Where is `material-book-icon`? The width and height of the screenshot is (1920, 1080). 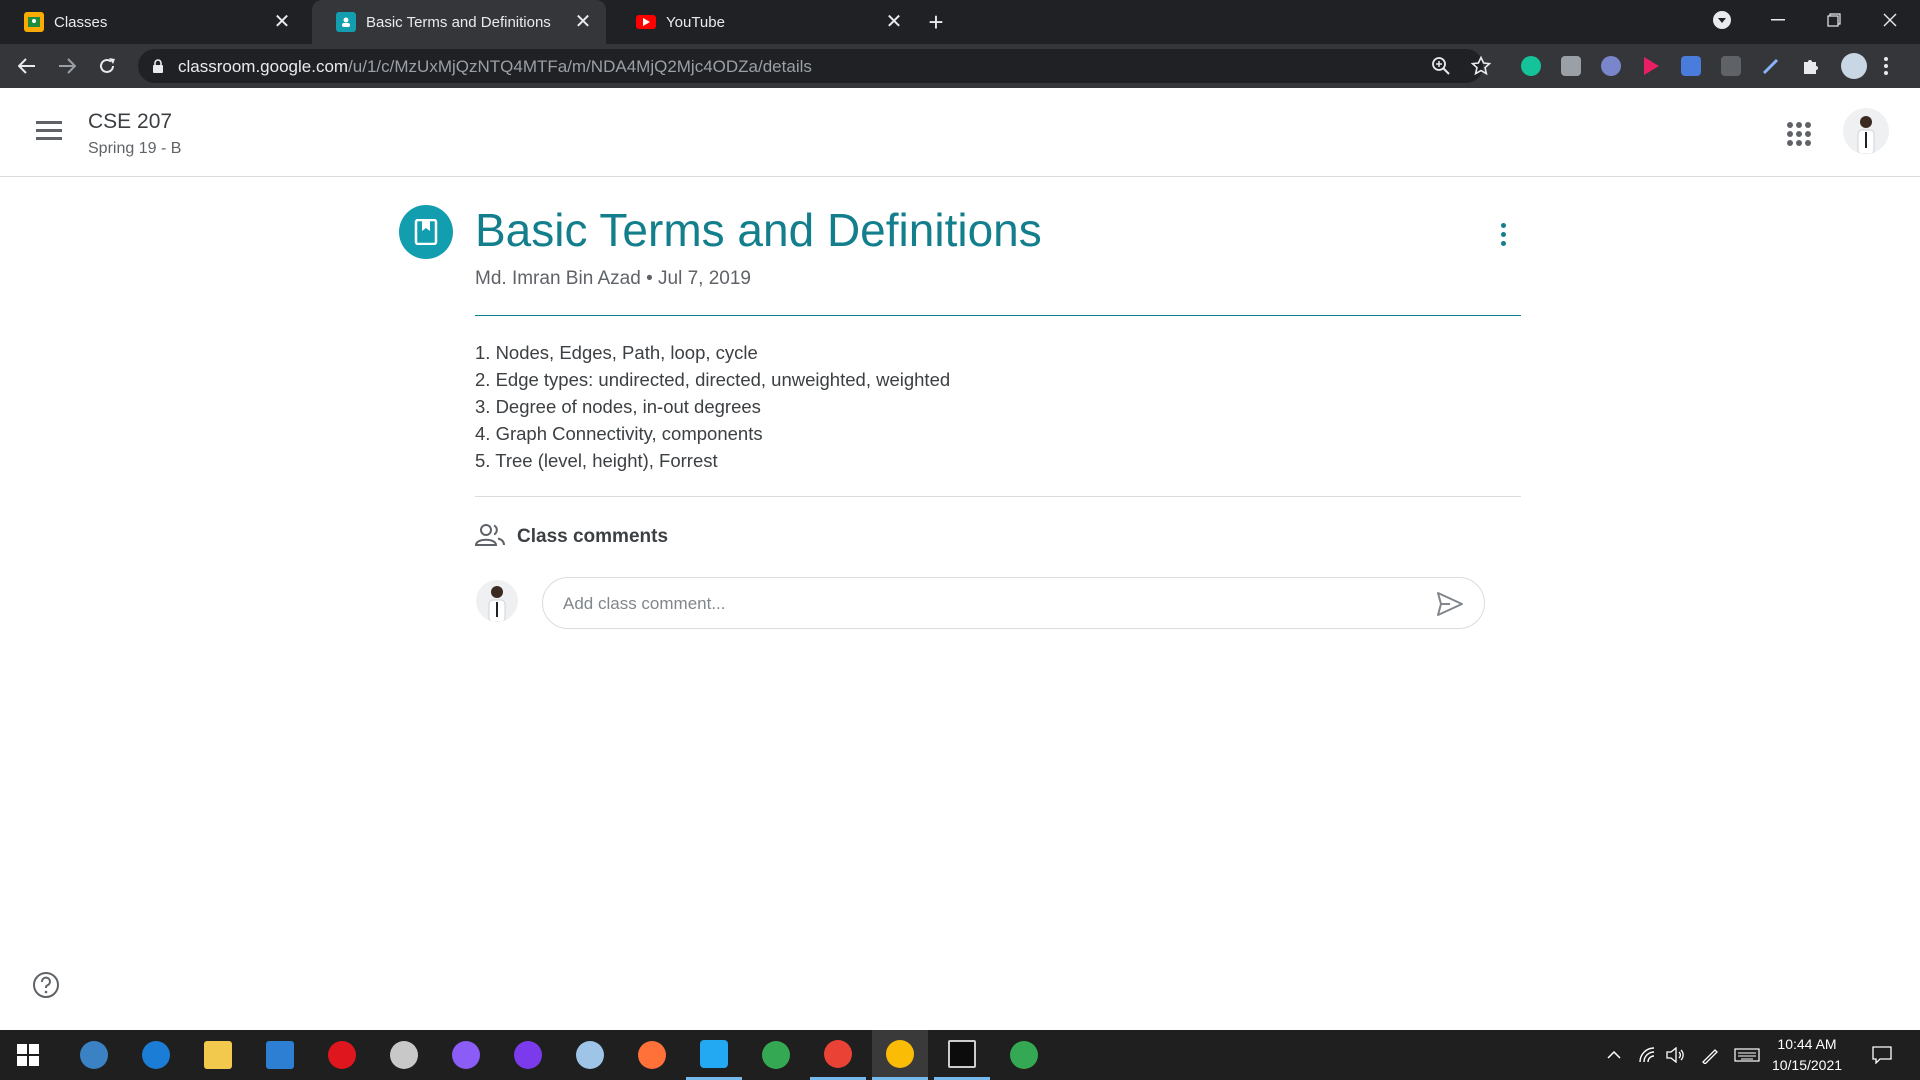
material-book-icon is located at coordinates (426, 232).